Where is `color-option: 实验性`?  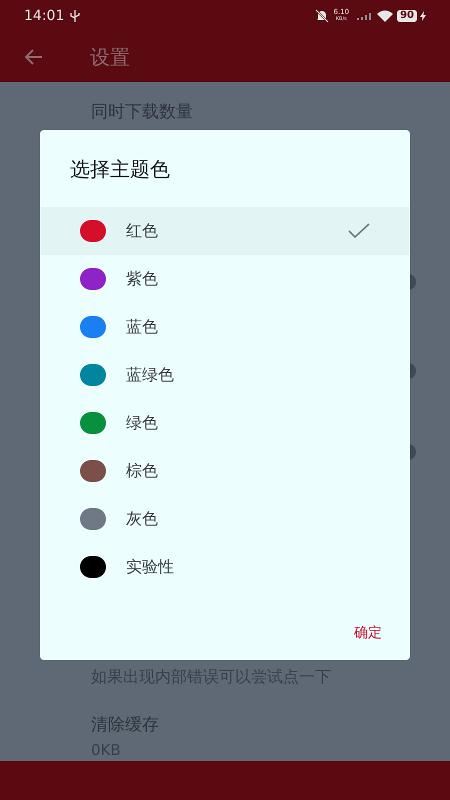 color-option: 实验性 is located at coordinates (225, 567).